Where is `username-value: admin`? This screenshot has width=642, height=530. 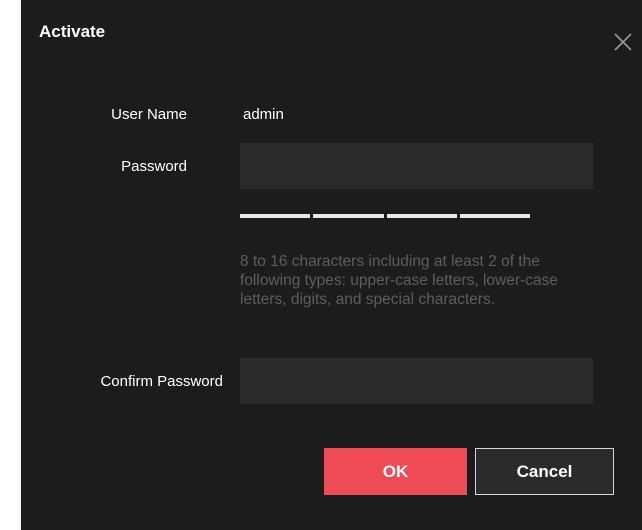 username-value: admin is located at coordinates (263, 114).